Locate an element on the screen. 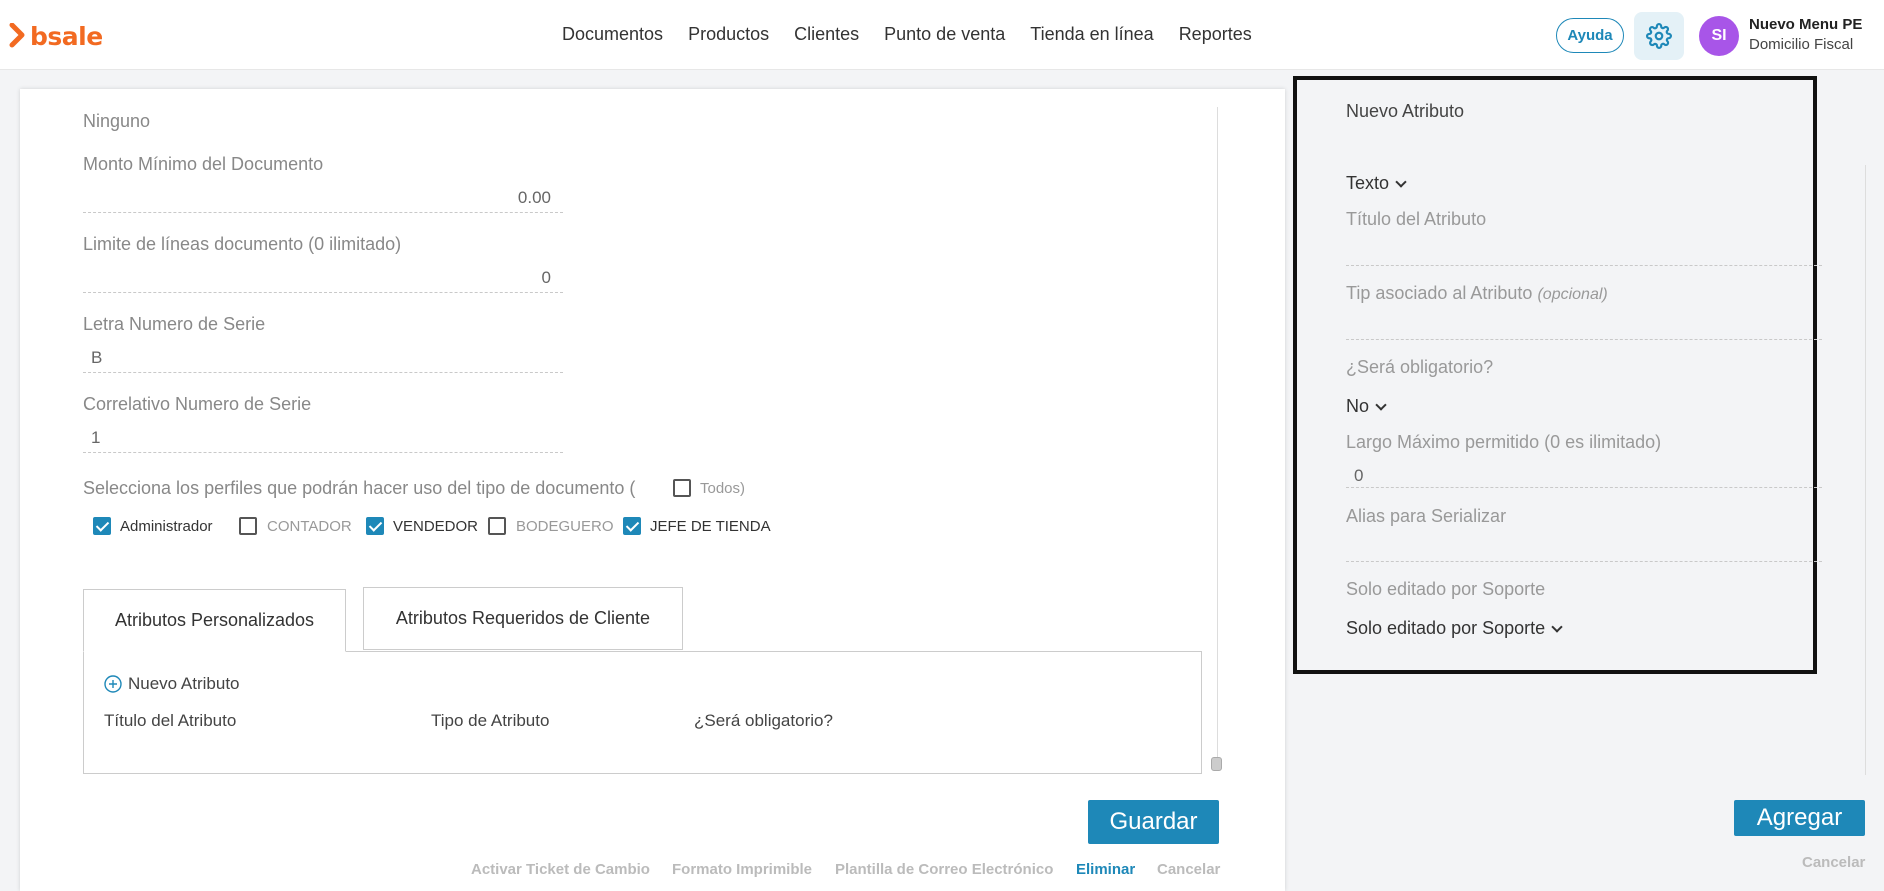  printable-format-link: Formato Imprimible is located at coordinates (742, 869).